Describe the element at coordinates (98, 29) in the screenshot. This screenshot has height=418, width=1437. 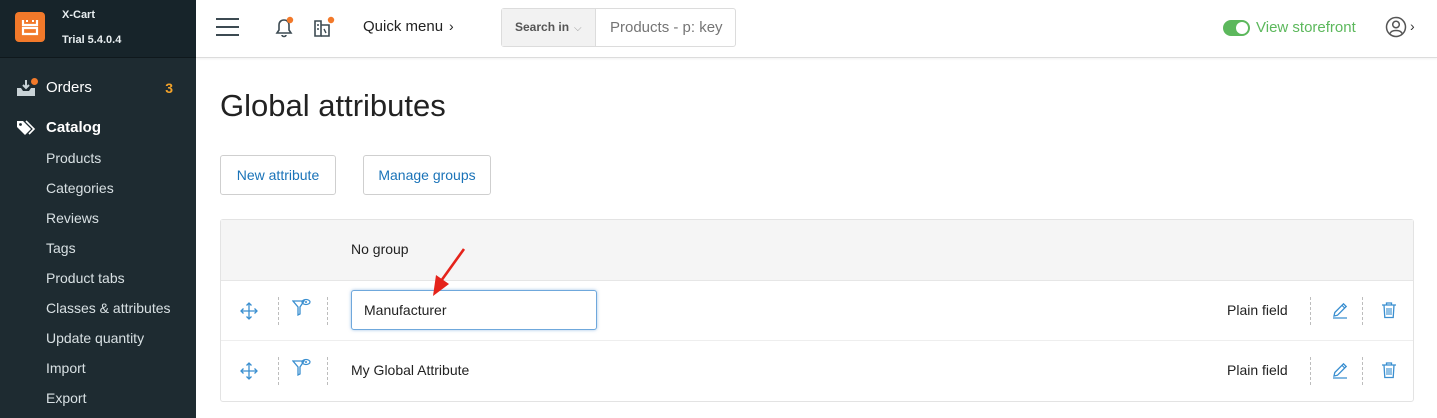
I see `brand-header: X-Cart Trial 5.4.0.4` at that location.